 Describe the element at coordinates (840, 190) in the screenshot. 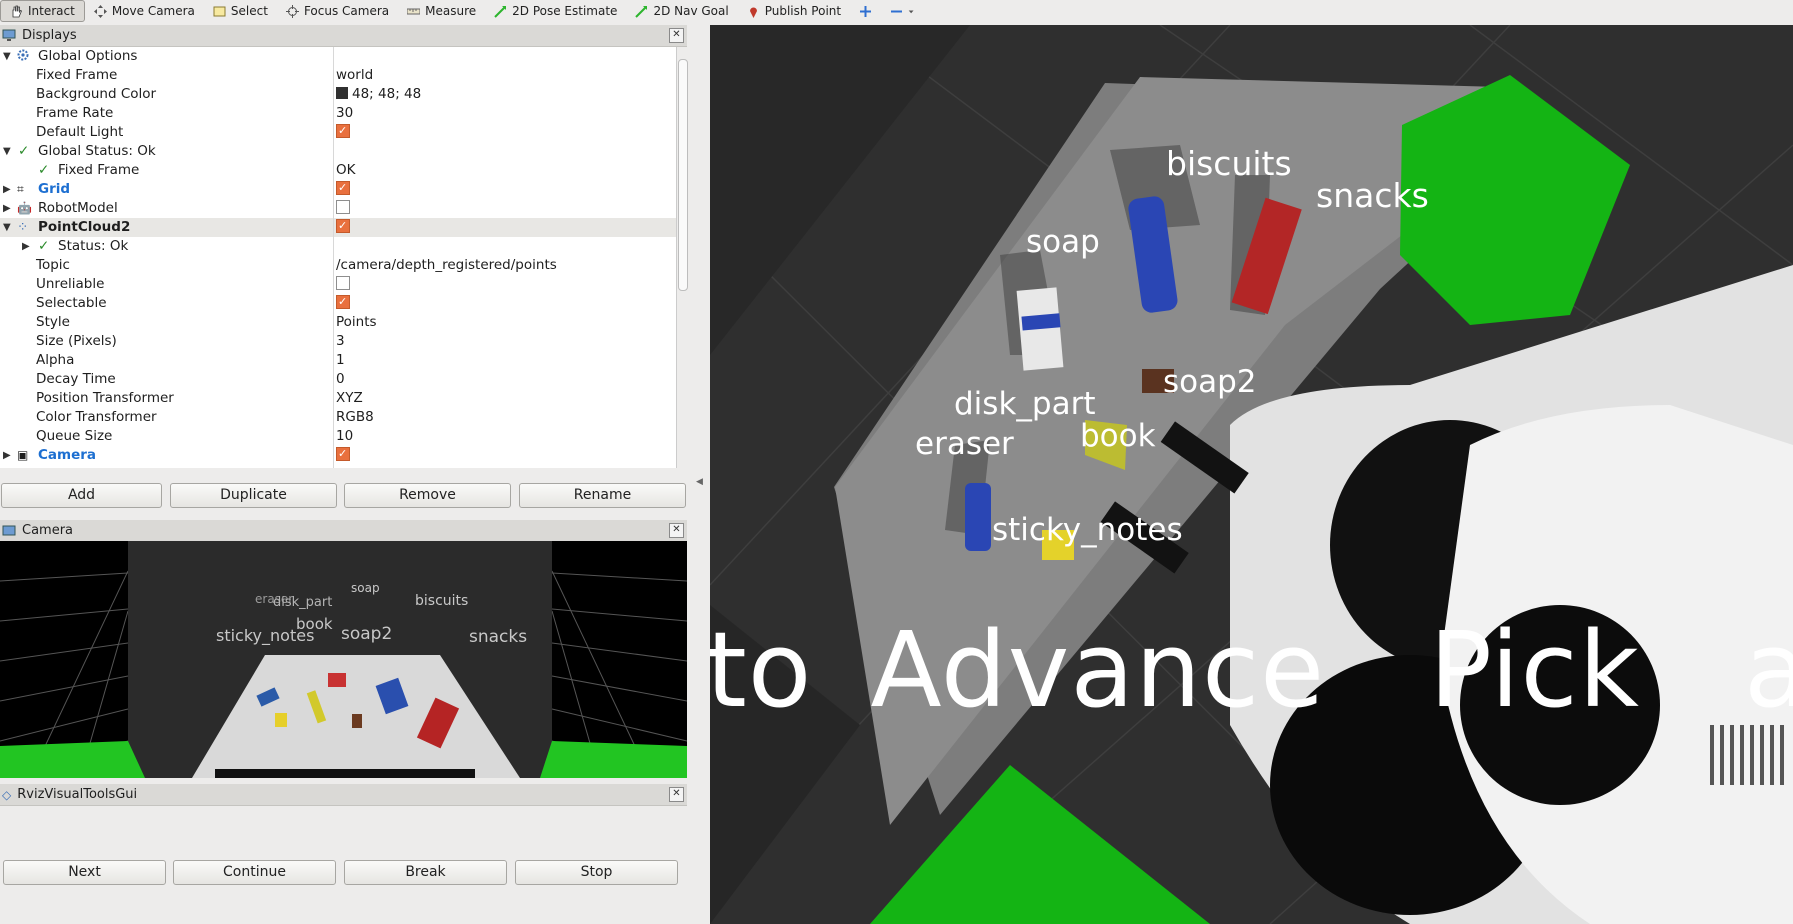

I see `scene-dark-floor-top` at that location.